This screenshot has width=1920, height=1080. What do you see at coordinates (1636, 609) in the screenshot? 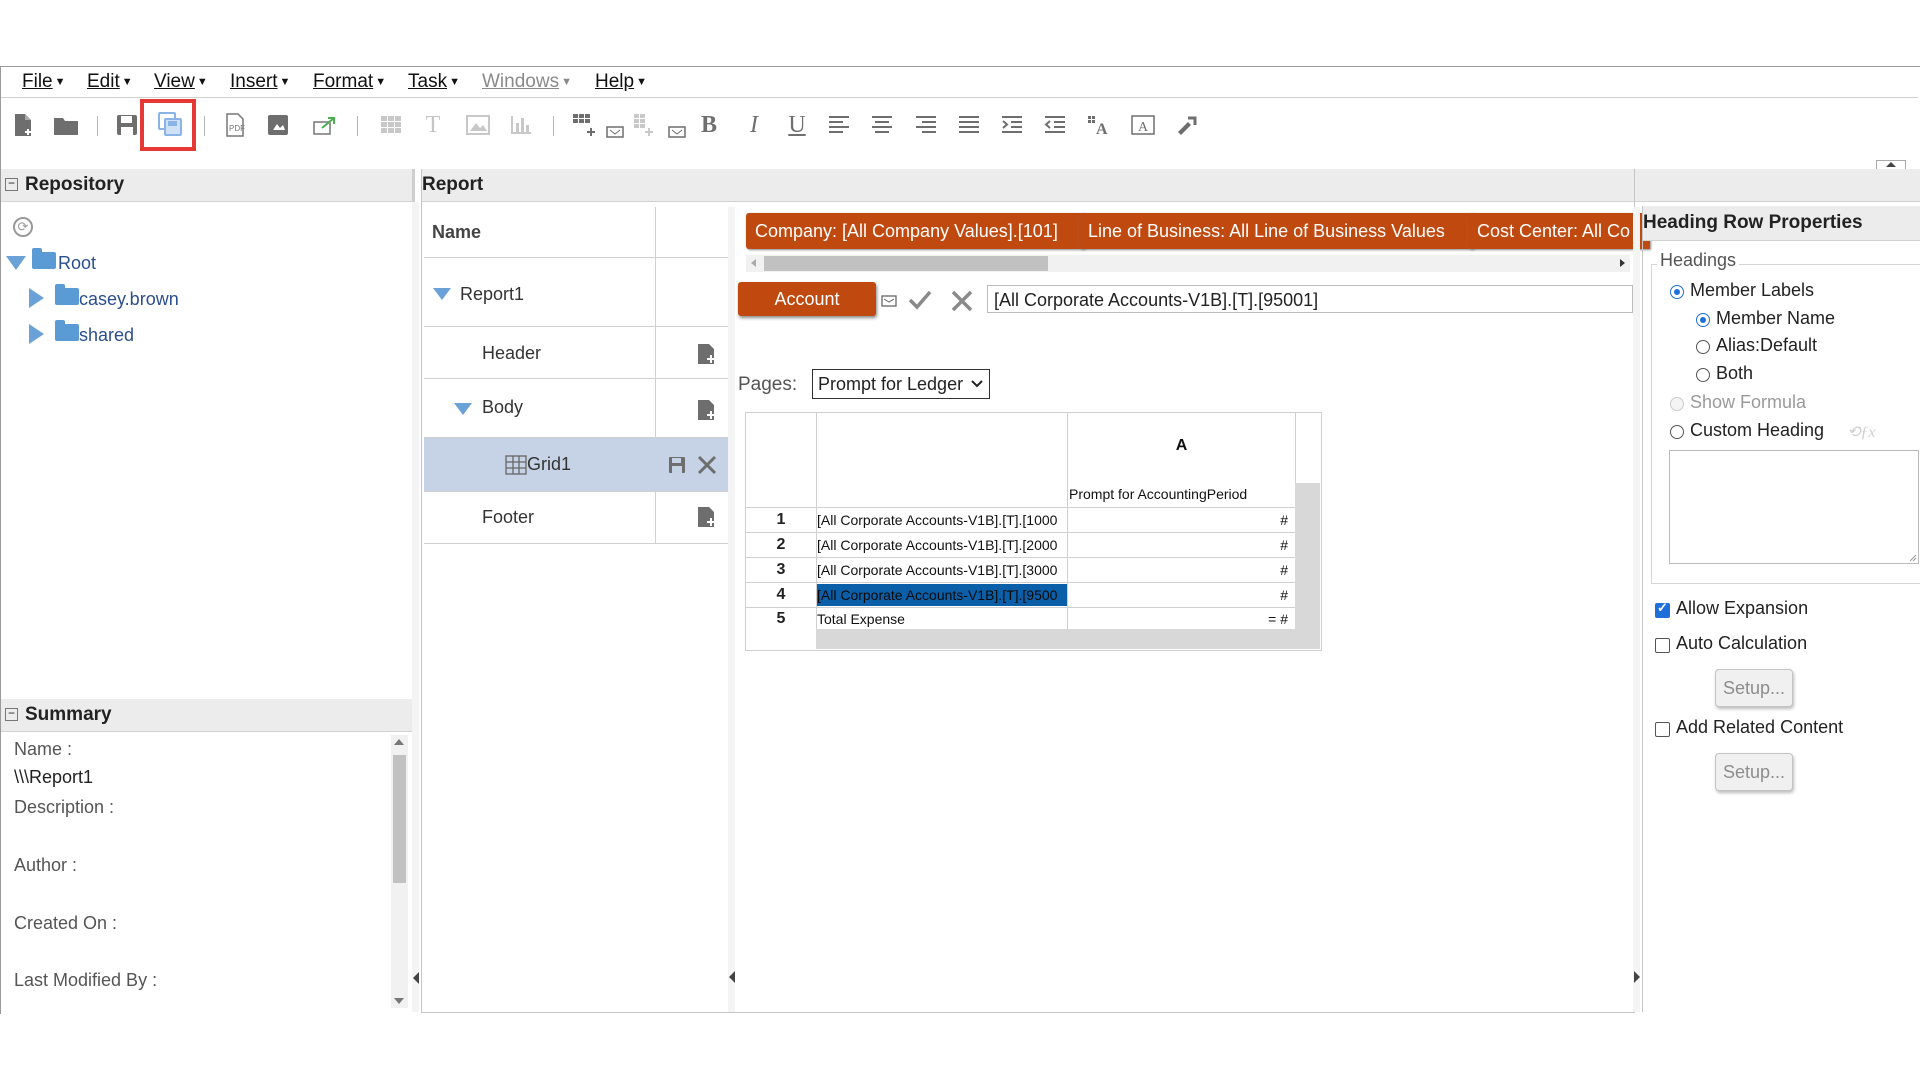
I see `right-splitter` at bounding box center [1636, 609].